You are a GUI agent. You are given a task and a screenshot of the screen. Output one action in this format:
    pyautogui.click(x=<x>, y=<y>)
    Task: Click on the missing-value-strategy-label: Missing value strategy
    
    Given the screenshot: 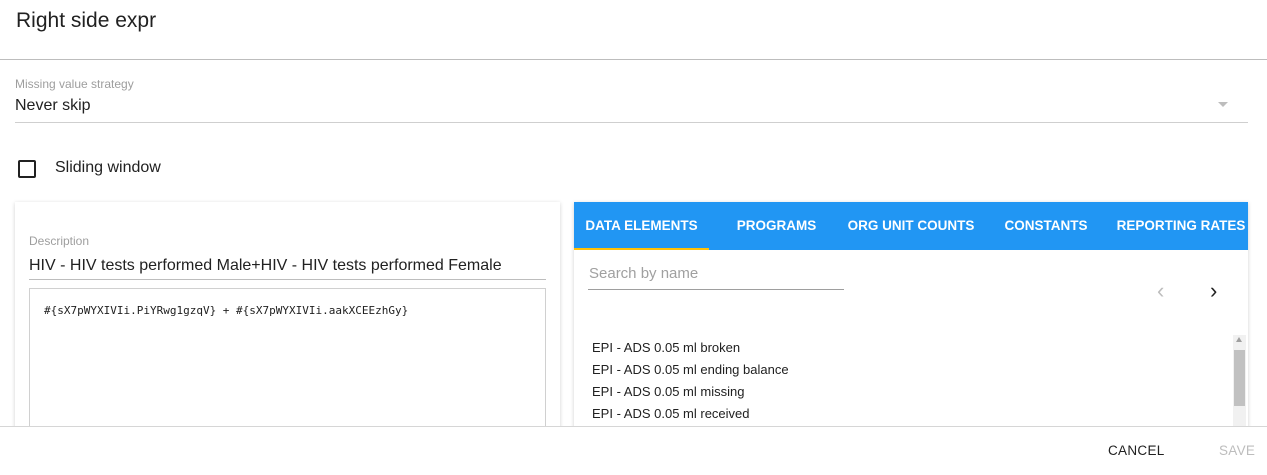 What is the action you would take?
    pyautogui.click(x=74, y=84)
    